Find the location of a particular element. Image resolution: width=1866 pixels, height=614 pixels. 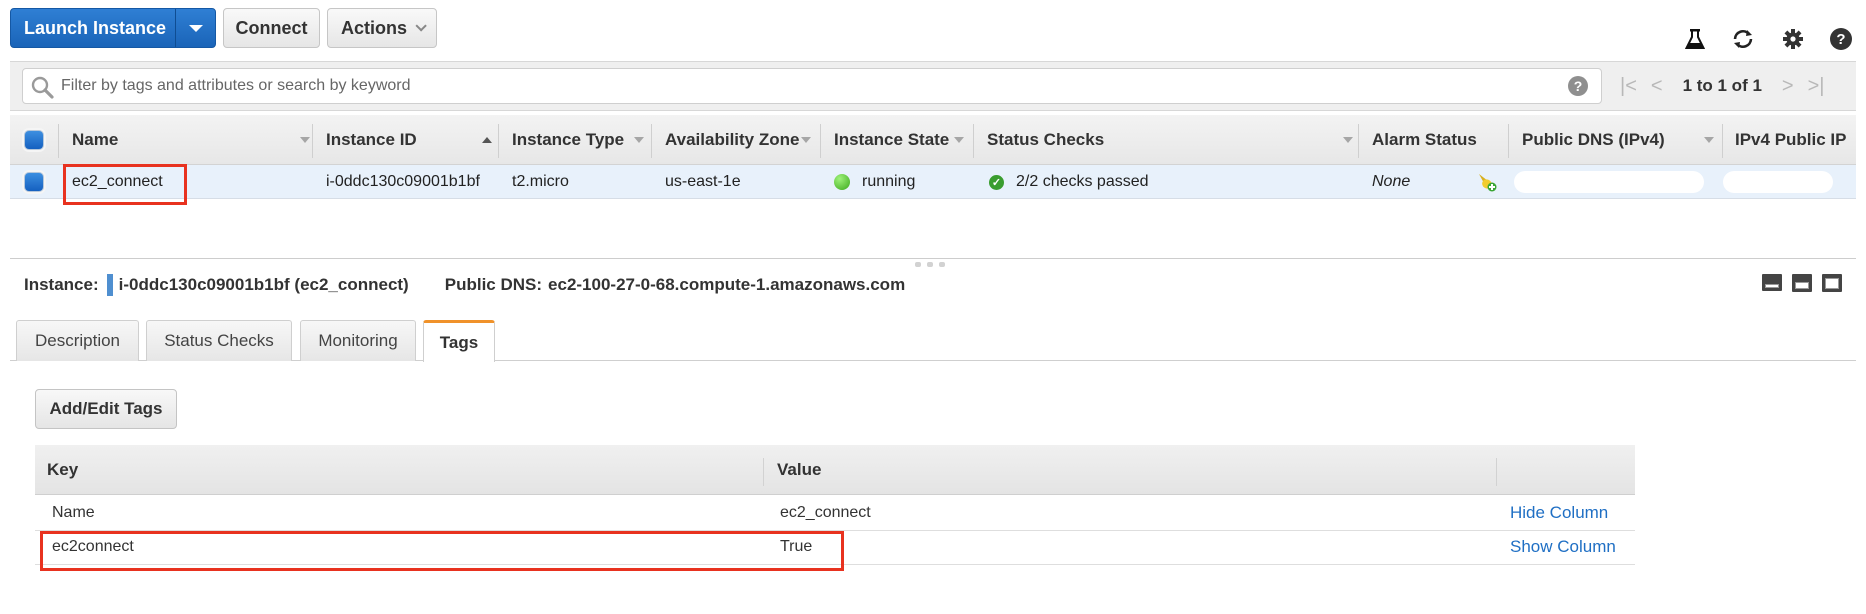

cell-status-checks: ✓ 2/2 checks passed is located at coordinates (1069, 182).